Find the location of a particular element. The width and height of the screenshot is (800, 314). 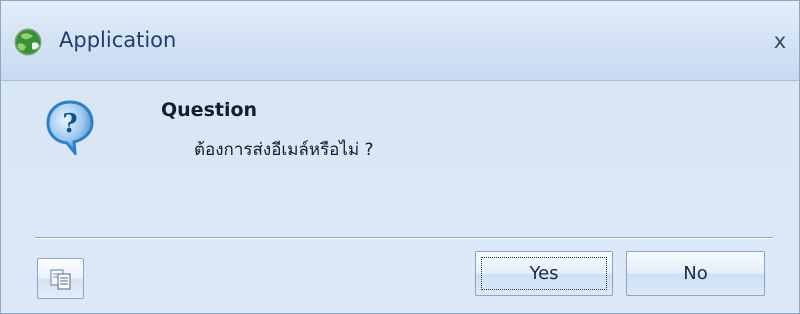

copy-button is located at coordinates (60, 278).